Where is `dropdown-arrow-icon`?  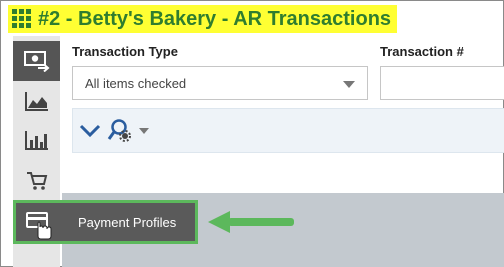 dropdown-arrow-icon is located at coordinates (144, 131).